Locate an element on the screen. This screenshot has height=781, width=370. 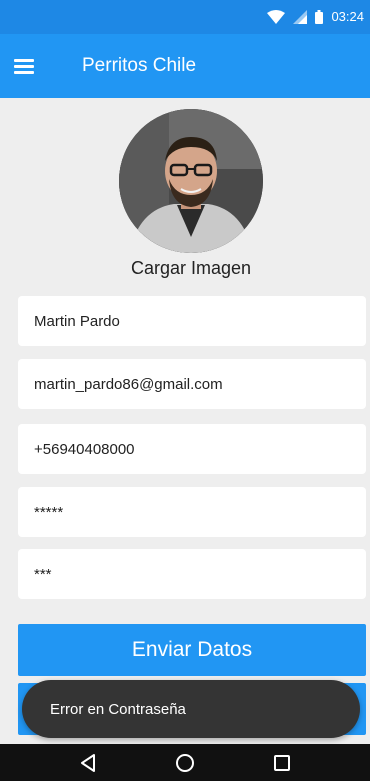
email-field is located at coordinates (192, 384).